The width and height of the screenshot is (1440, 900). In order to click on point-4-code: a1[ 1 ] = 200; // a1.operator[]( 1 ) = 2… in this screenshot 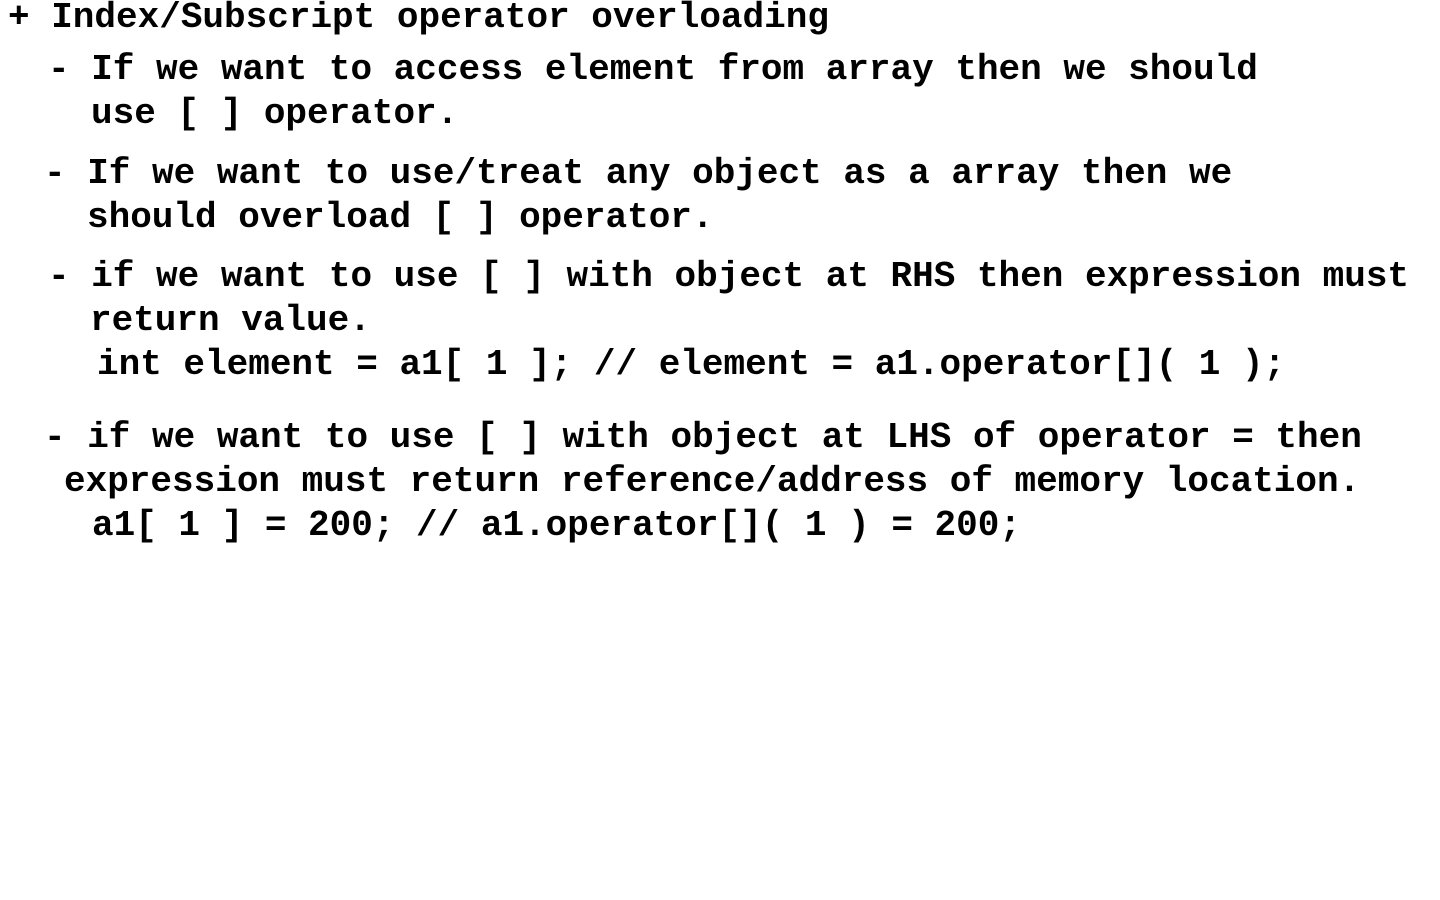, I will do `click(556, 525)`.